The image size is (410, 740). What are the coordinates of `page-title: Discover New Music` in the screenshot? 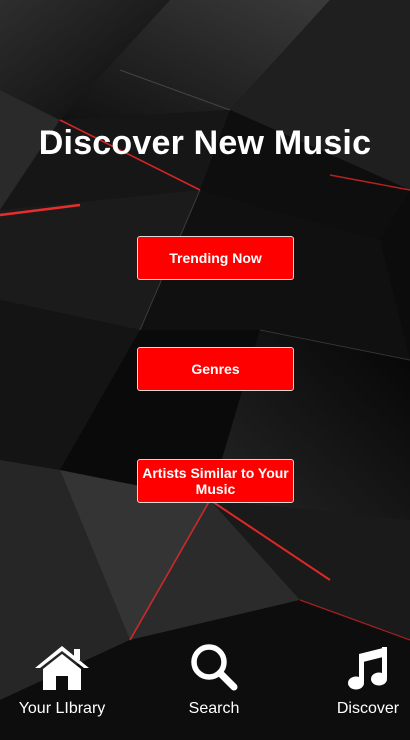 It's located at (205, 143).